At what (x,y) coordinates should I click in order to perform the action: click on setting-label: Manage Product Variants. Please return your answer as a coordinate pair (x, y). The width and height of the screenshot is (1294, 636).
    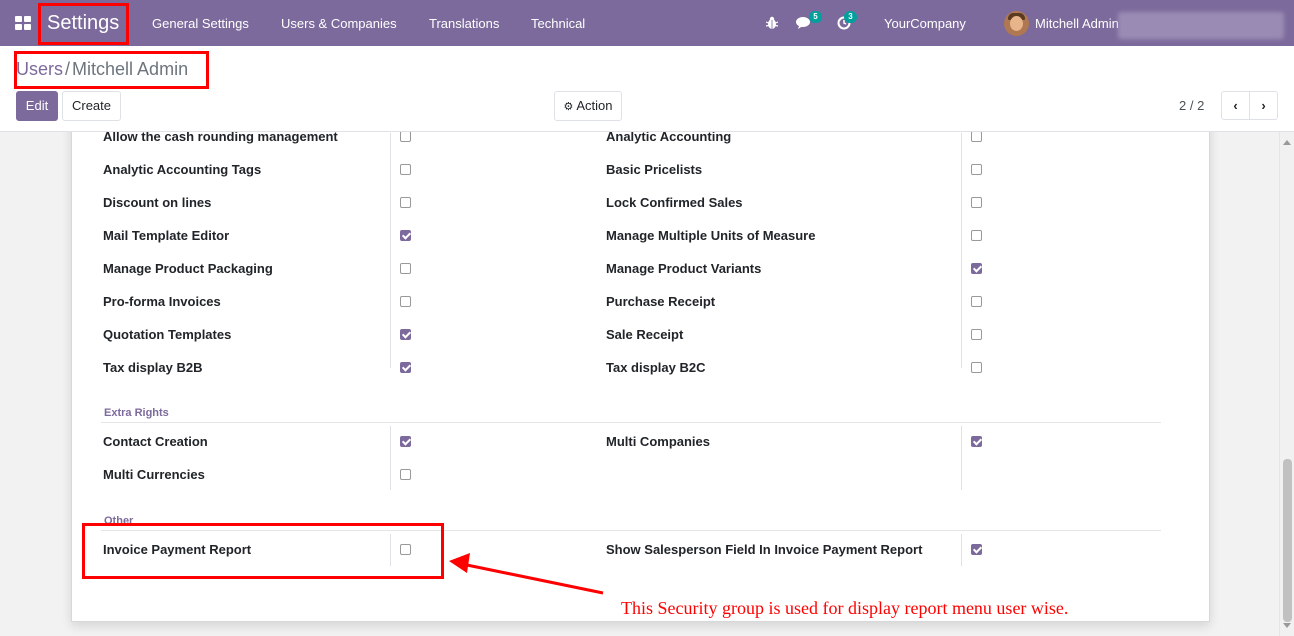
    Looking at the image, I should click on (684, 268).